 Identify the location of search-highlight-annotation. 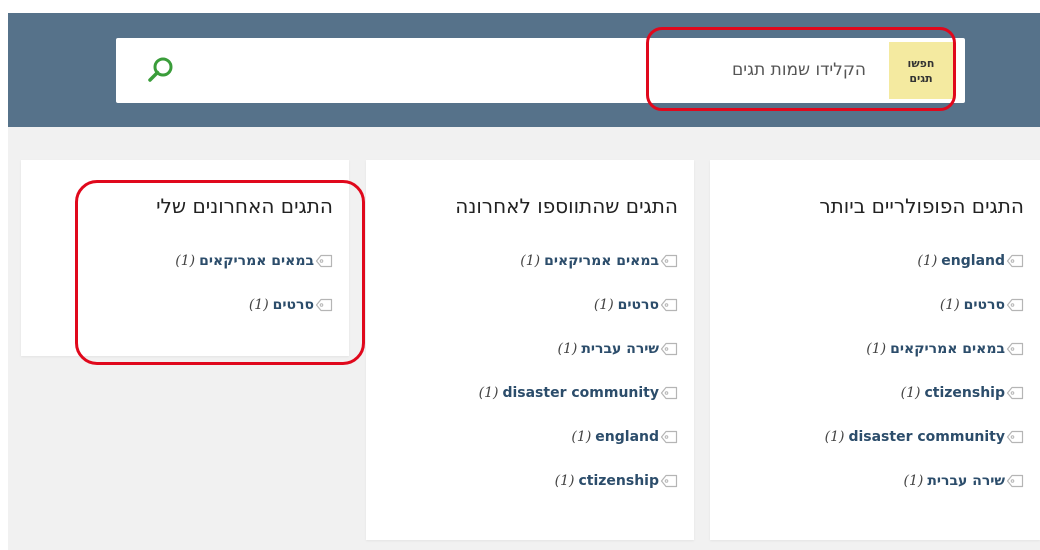
(801, 69).